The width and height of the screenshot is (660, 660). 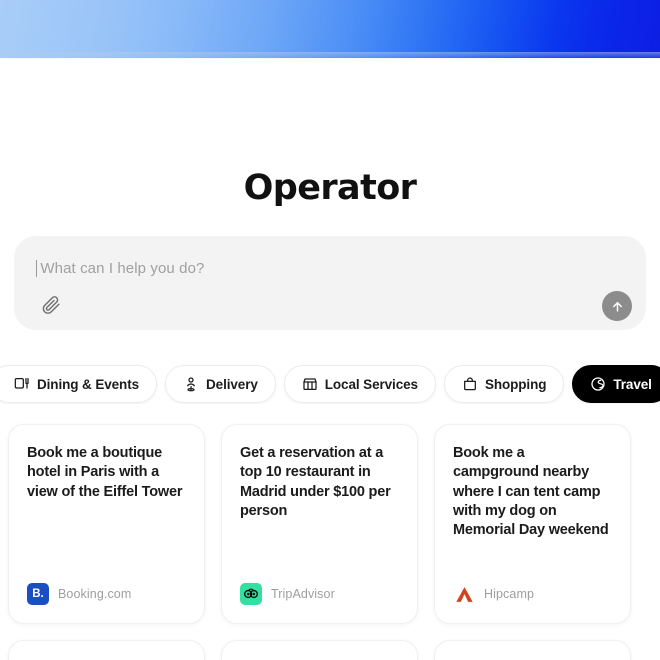 I want to click on paperclip-icon, so click(x=51, y=305).